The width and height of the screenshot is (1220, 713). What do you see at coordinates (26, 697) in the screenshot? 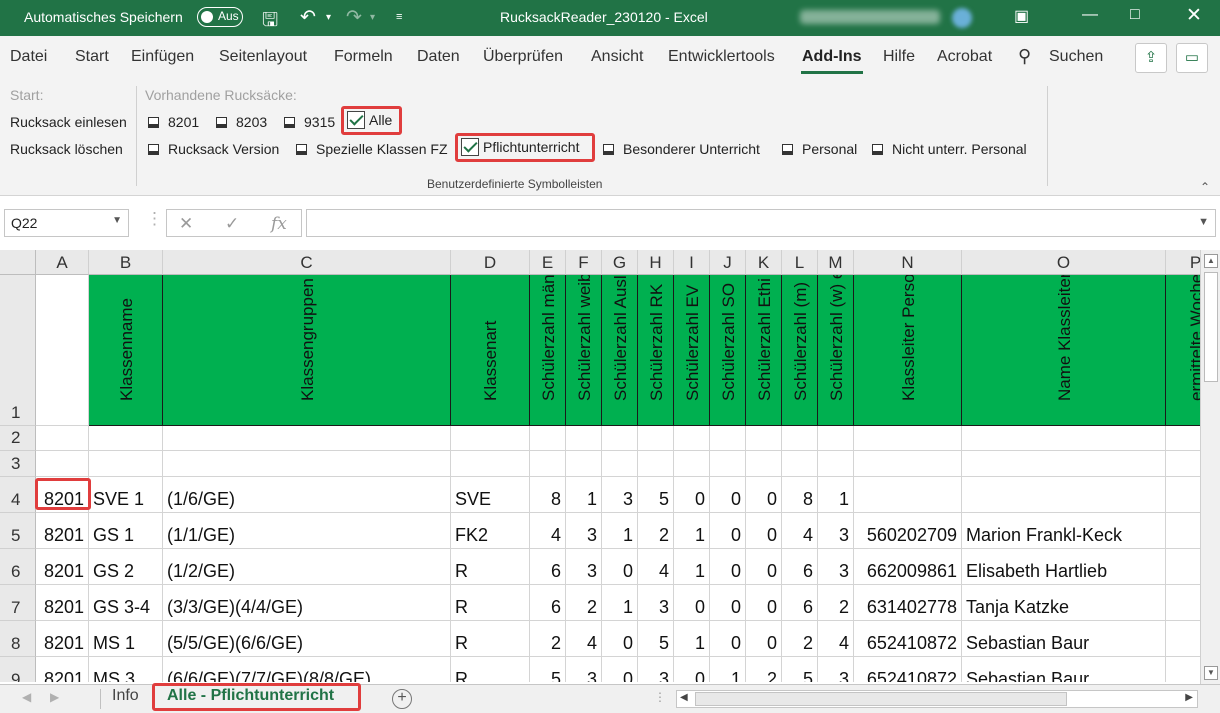
I see `prev-sheet-icon: ◀` at bounding box center [26, 697].